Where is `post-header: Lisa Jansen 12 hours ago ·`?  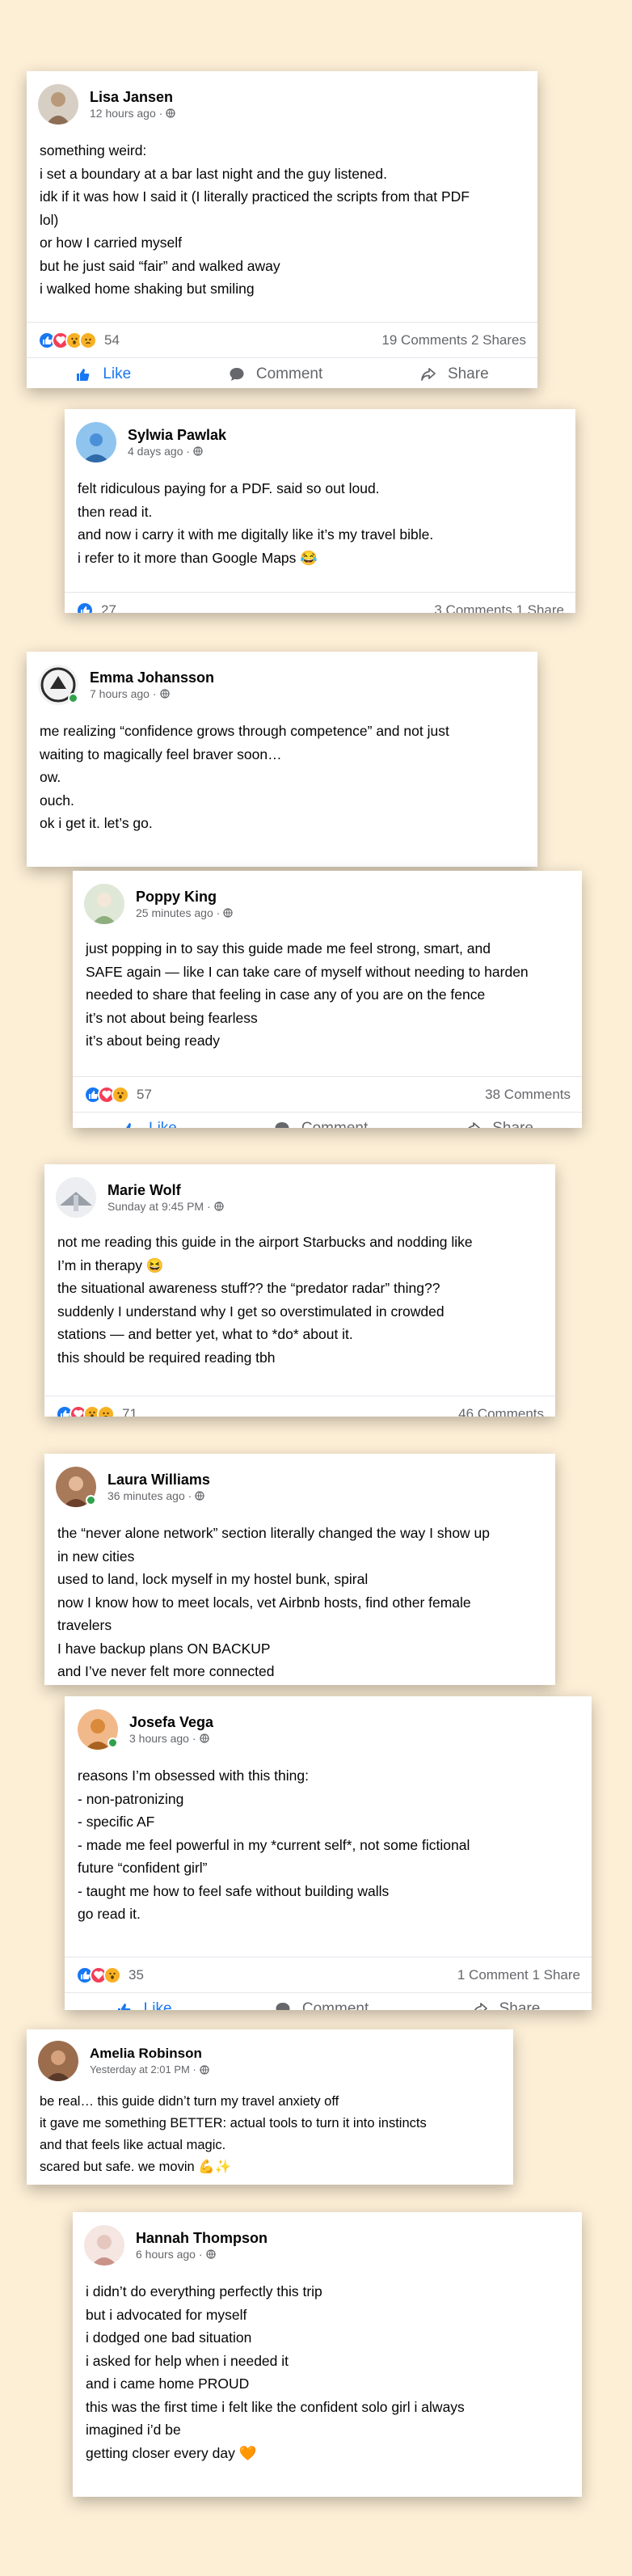
post-header: Lisa Jansen 12 hours ago · is located at coordinates (282, 98).